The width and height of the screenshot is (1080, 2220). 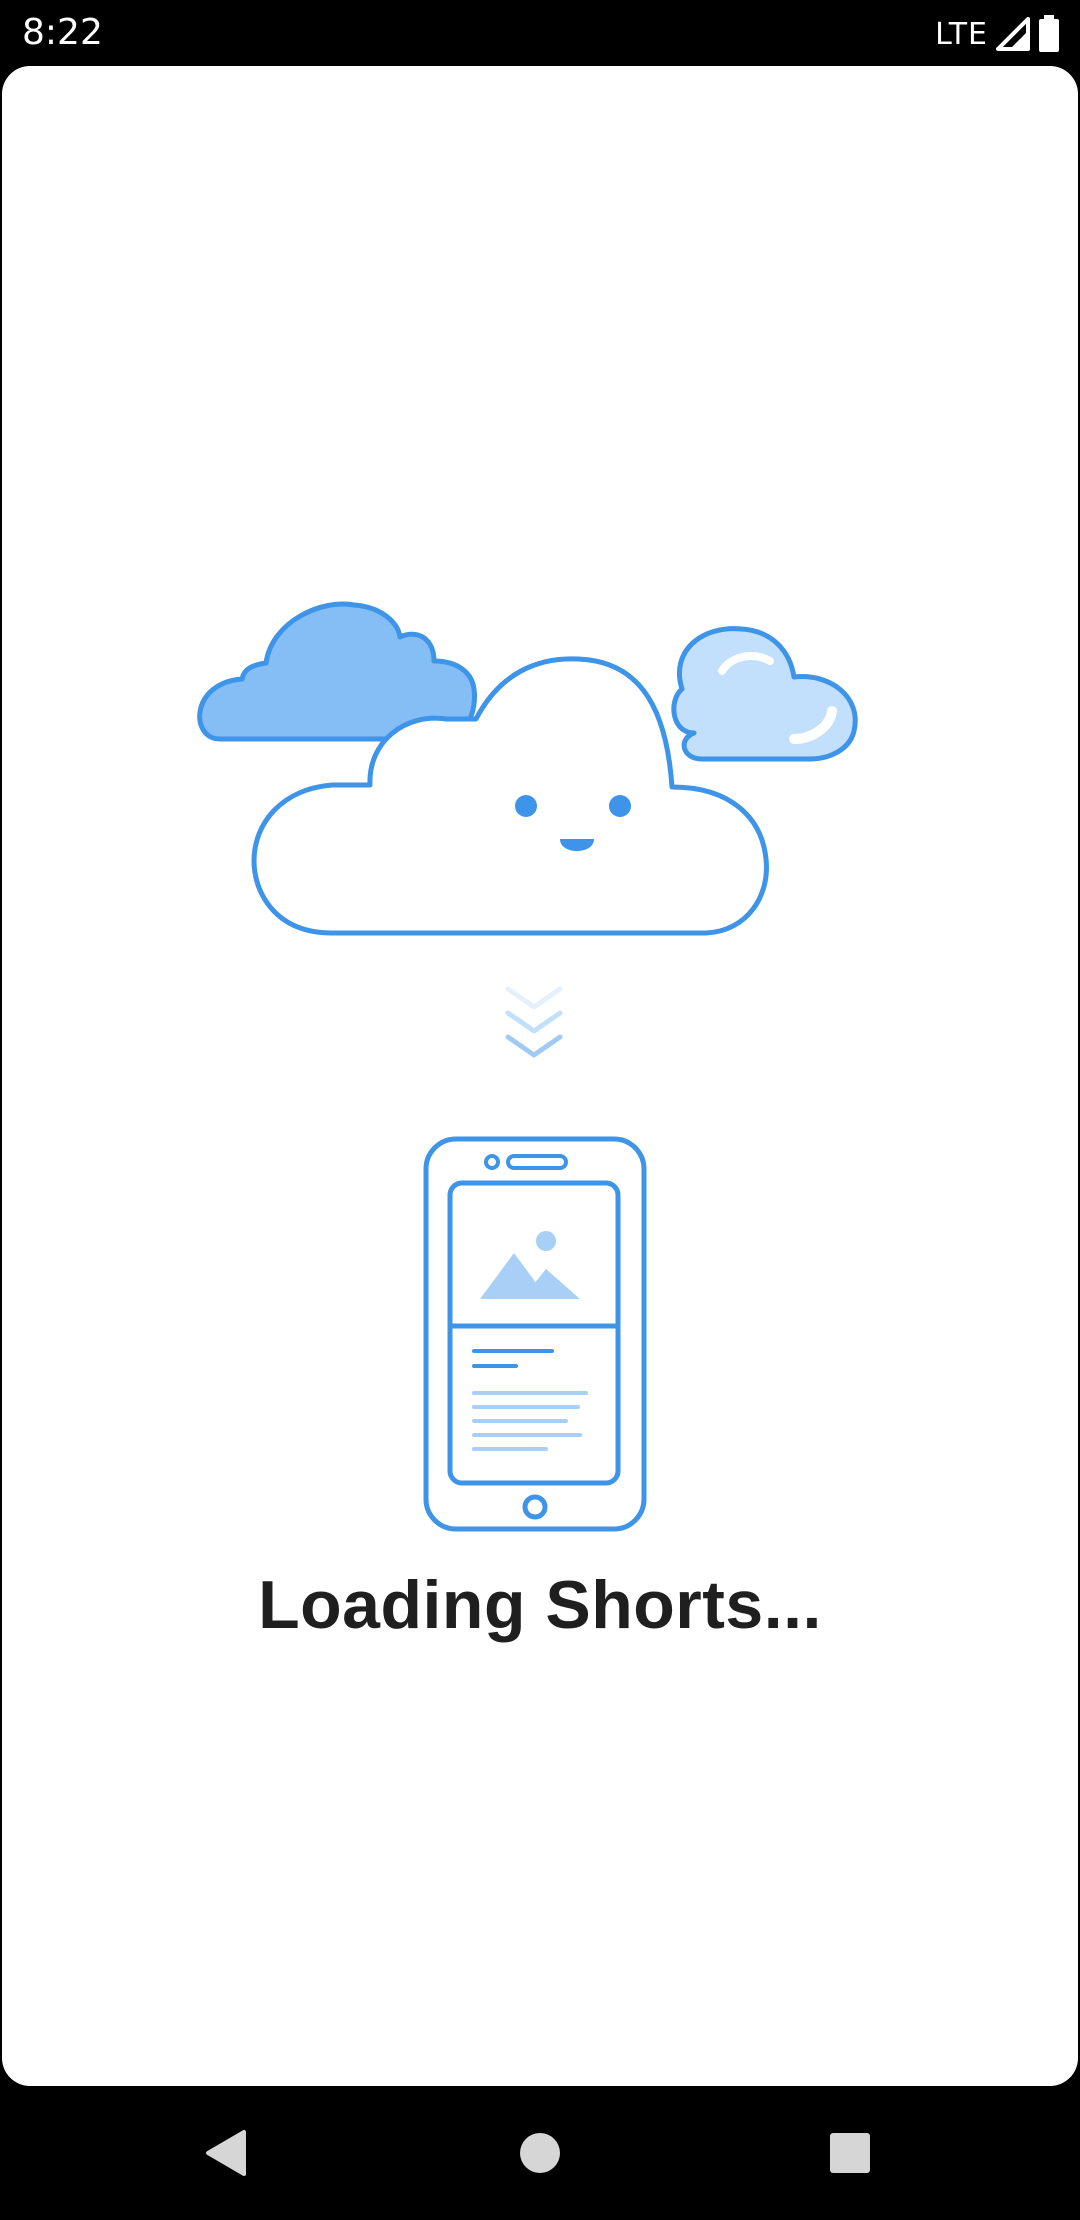 I want to click on home-icon, so click(x=540, y=2153).